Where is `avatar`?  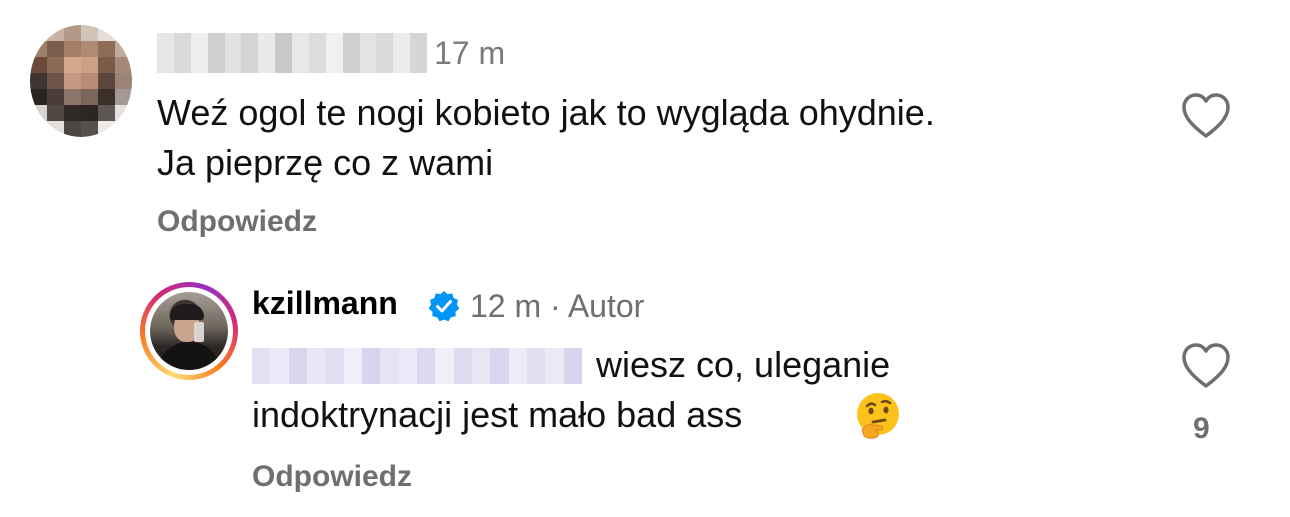 avatar is located at coordinates (189, 331).